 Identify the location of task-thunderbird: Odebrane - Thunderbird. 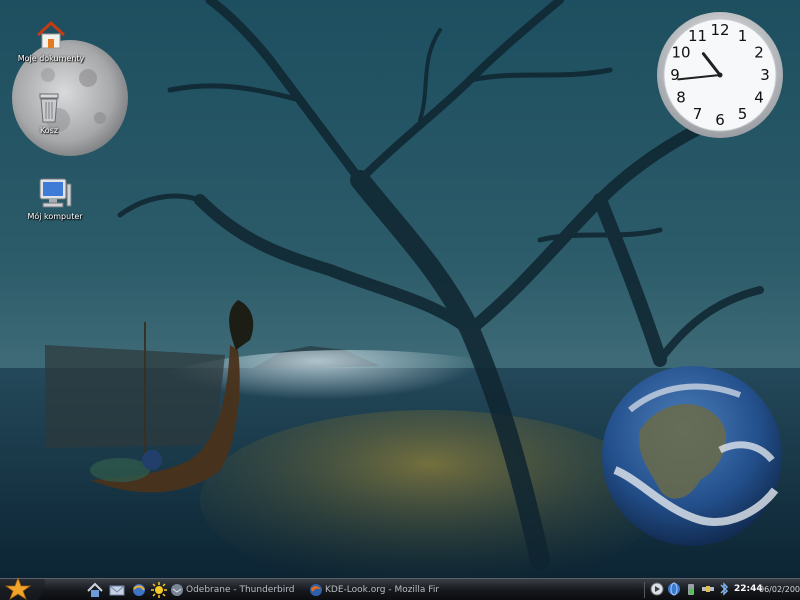
(234, 590).